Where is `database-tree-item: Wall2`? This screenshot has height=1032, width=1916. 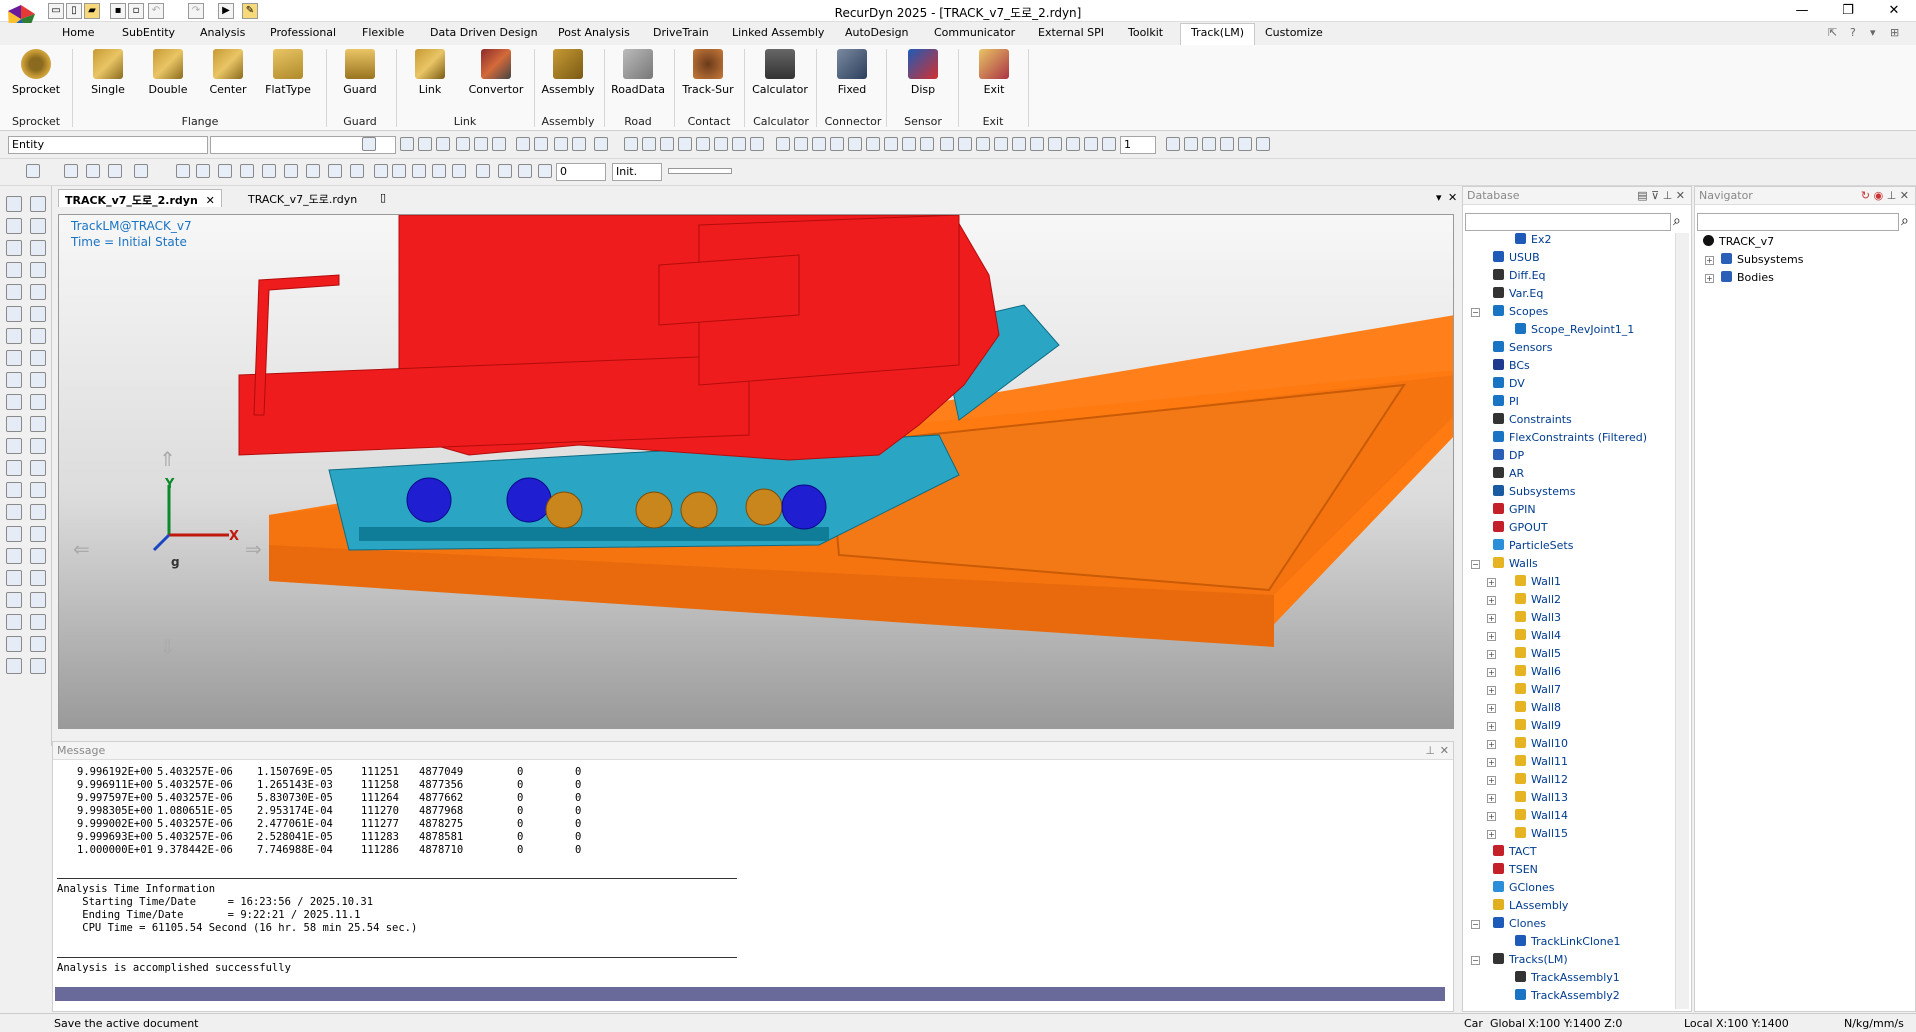 database-tree-item: Wall2 is located at coordinates (1538, 599).